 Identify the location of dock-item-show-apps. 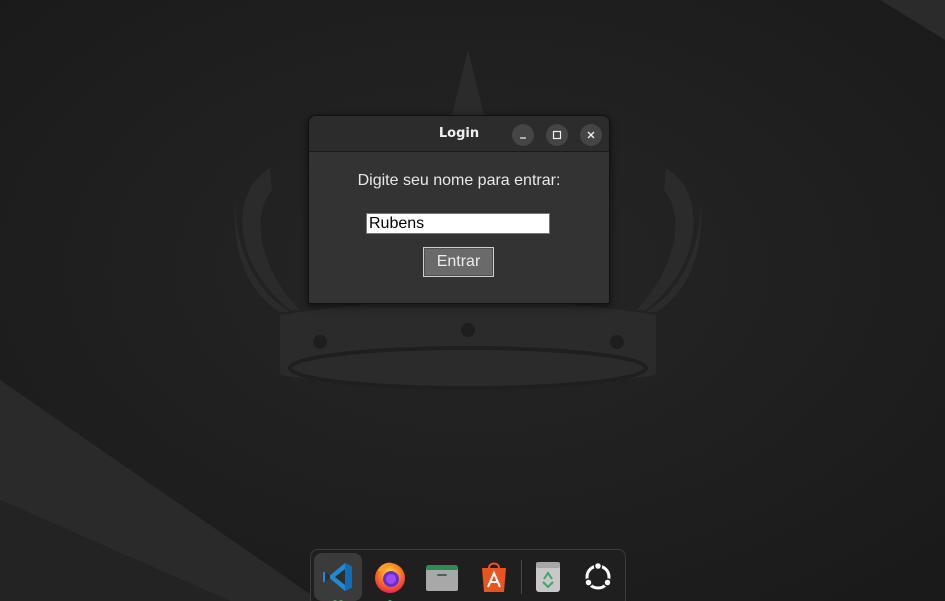
(598, 577).